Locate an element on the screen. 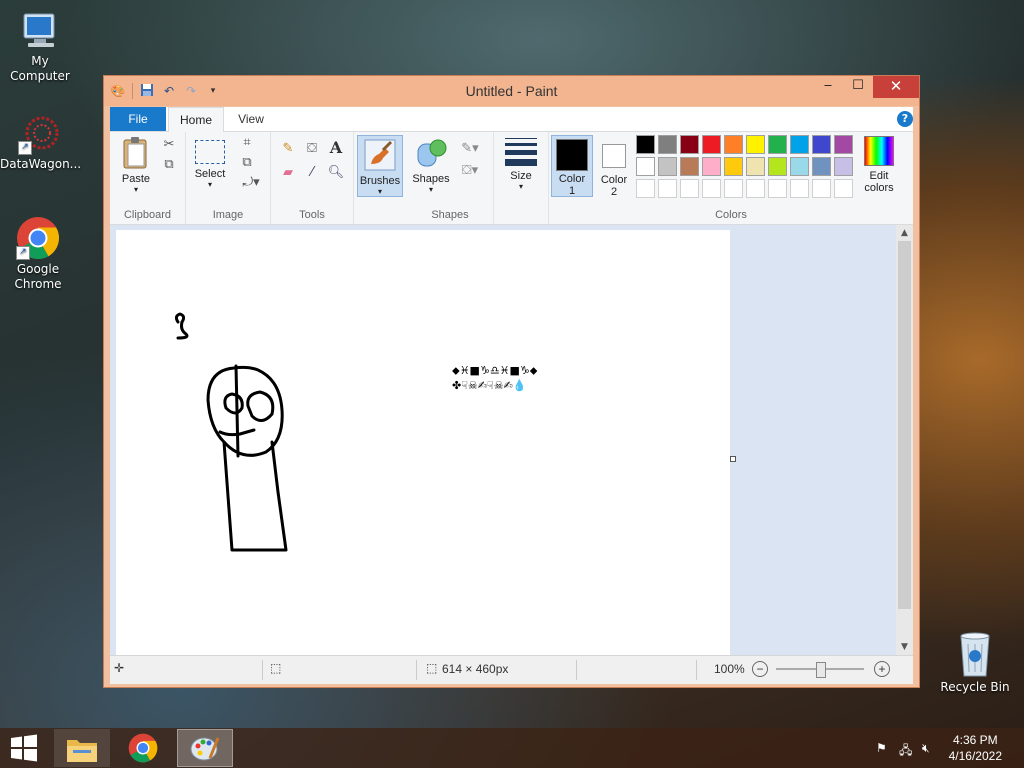  copy-icon: ⧉ is located at coordinates (169, 165).